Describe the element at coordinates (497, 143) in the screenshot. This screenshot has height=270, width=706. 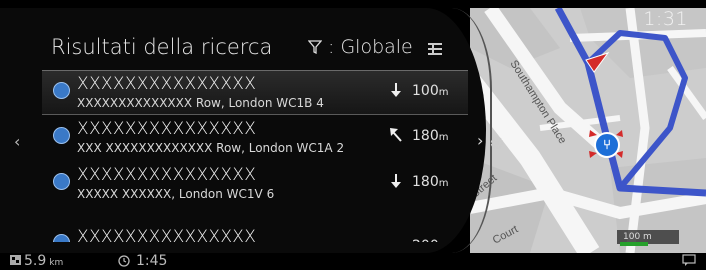
I see `gear-icon` at that location.